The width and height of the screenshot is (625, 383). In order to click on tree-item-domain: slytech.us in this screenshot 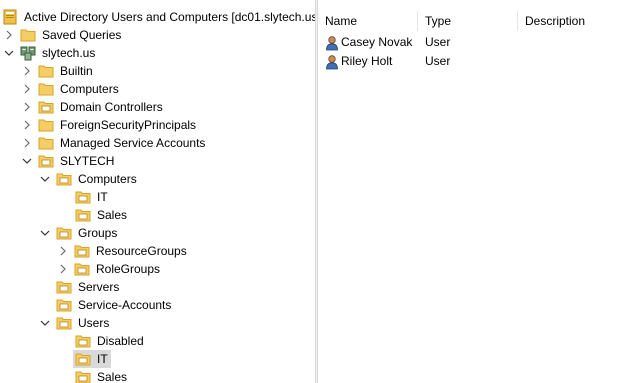, I will do `click(50, 53)`.